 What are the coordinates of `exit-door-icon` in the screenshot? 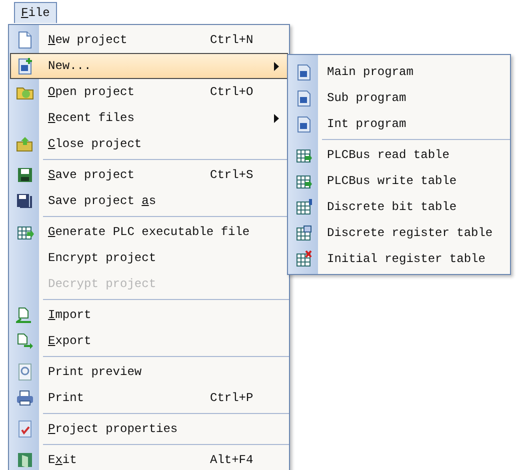 It's located at (25, 460).